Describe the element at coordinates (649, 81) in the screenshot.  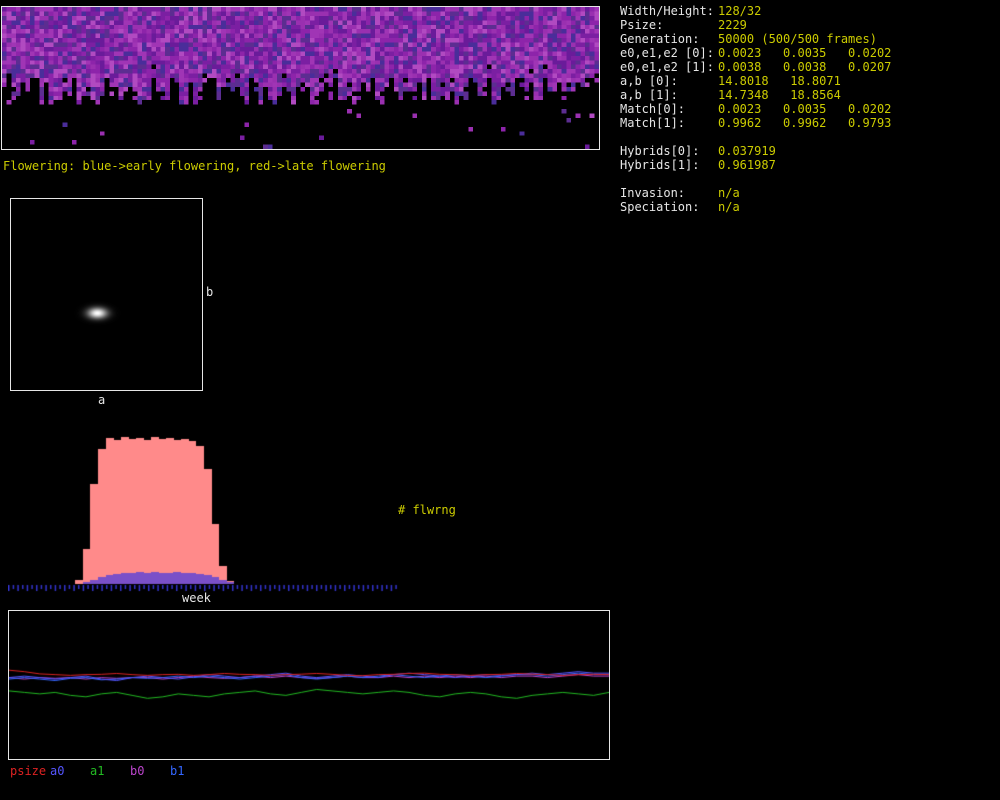
I see `stat-label: a,b [0]:` at that location.